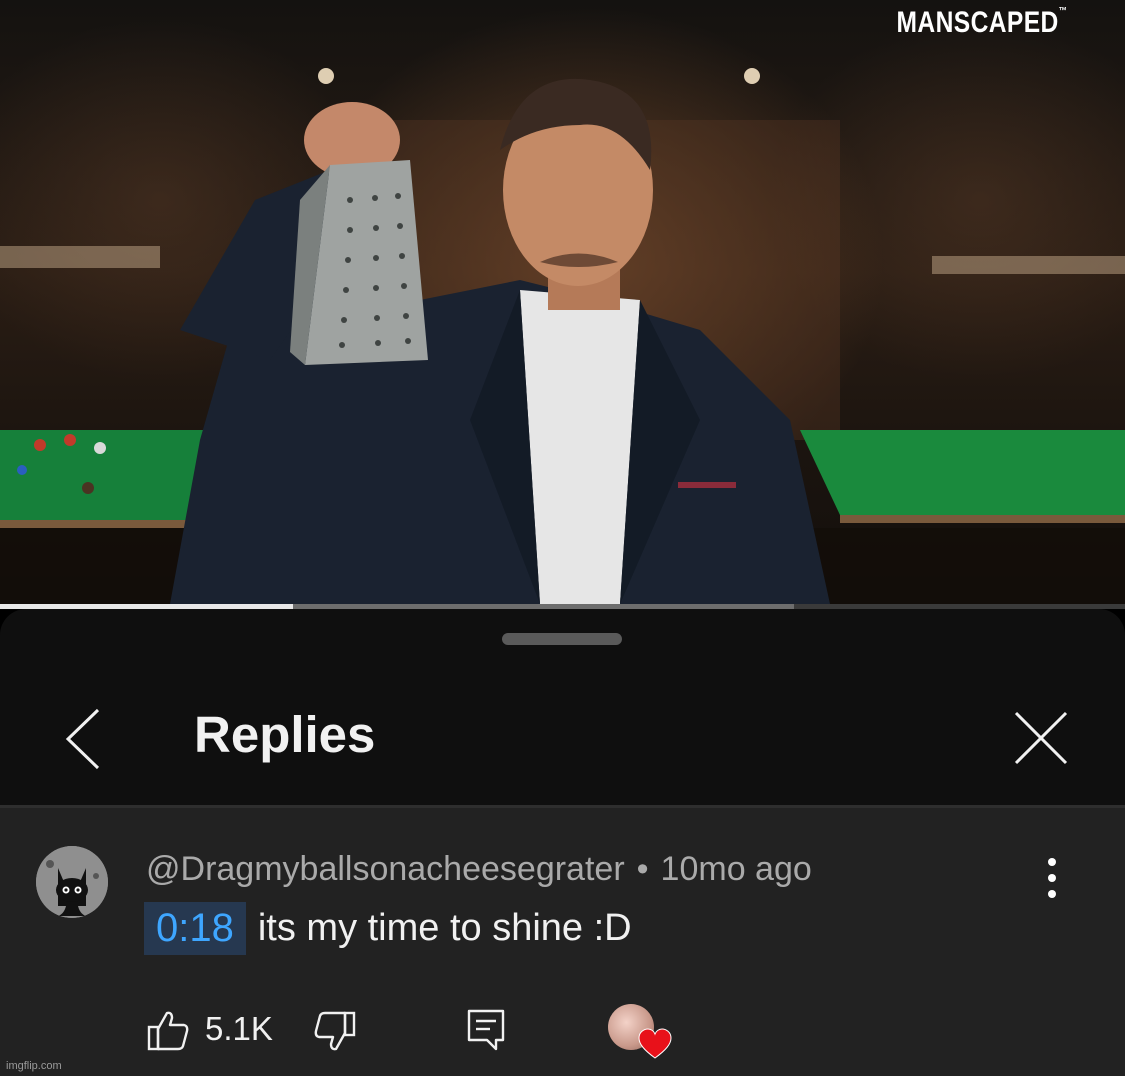  I want to click on avatar, so click(72, 882).